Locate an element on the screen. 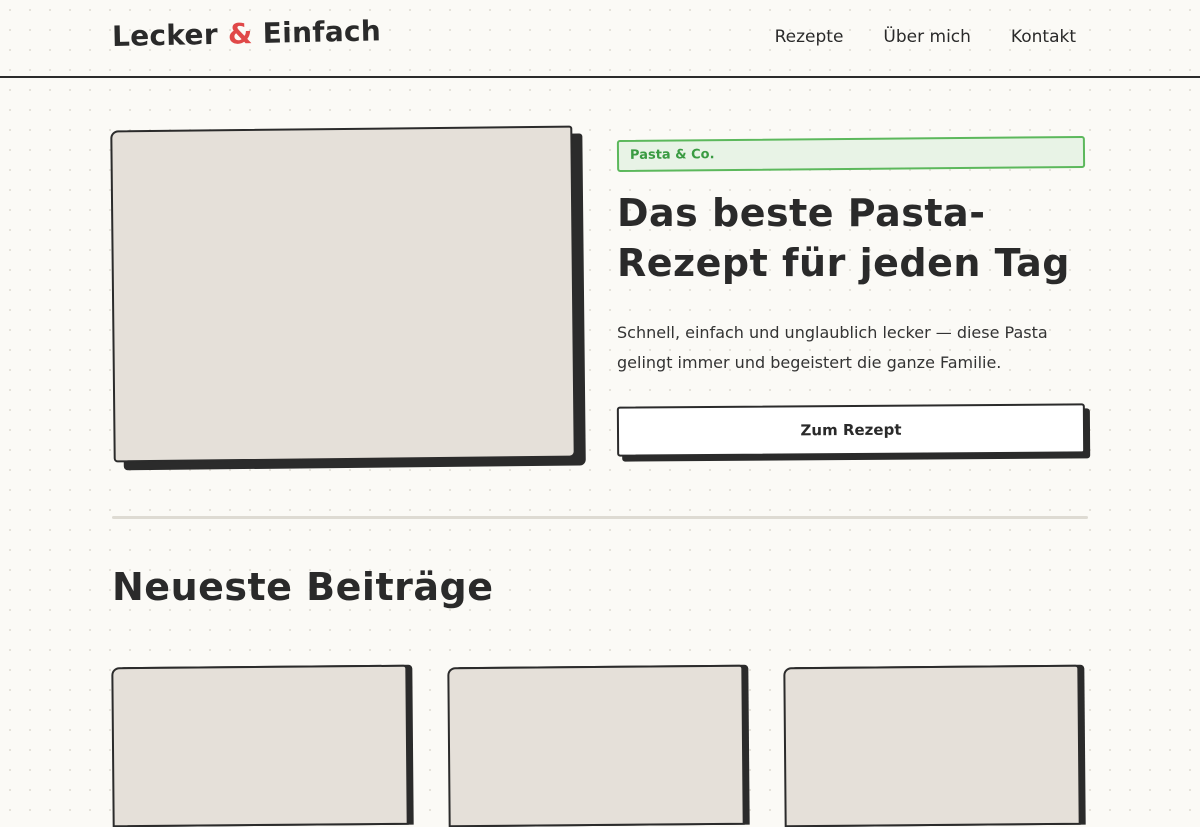  logo-text-einfach: Einfach is located at coordinates (322, 32).